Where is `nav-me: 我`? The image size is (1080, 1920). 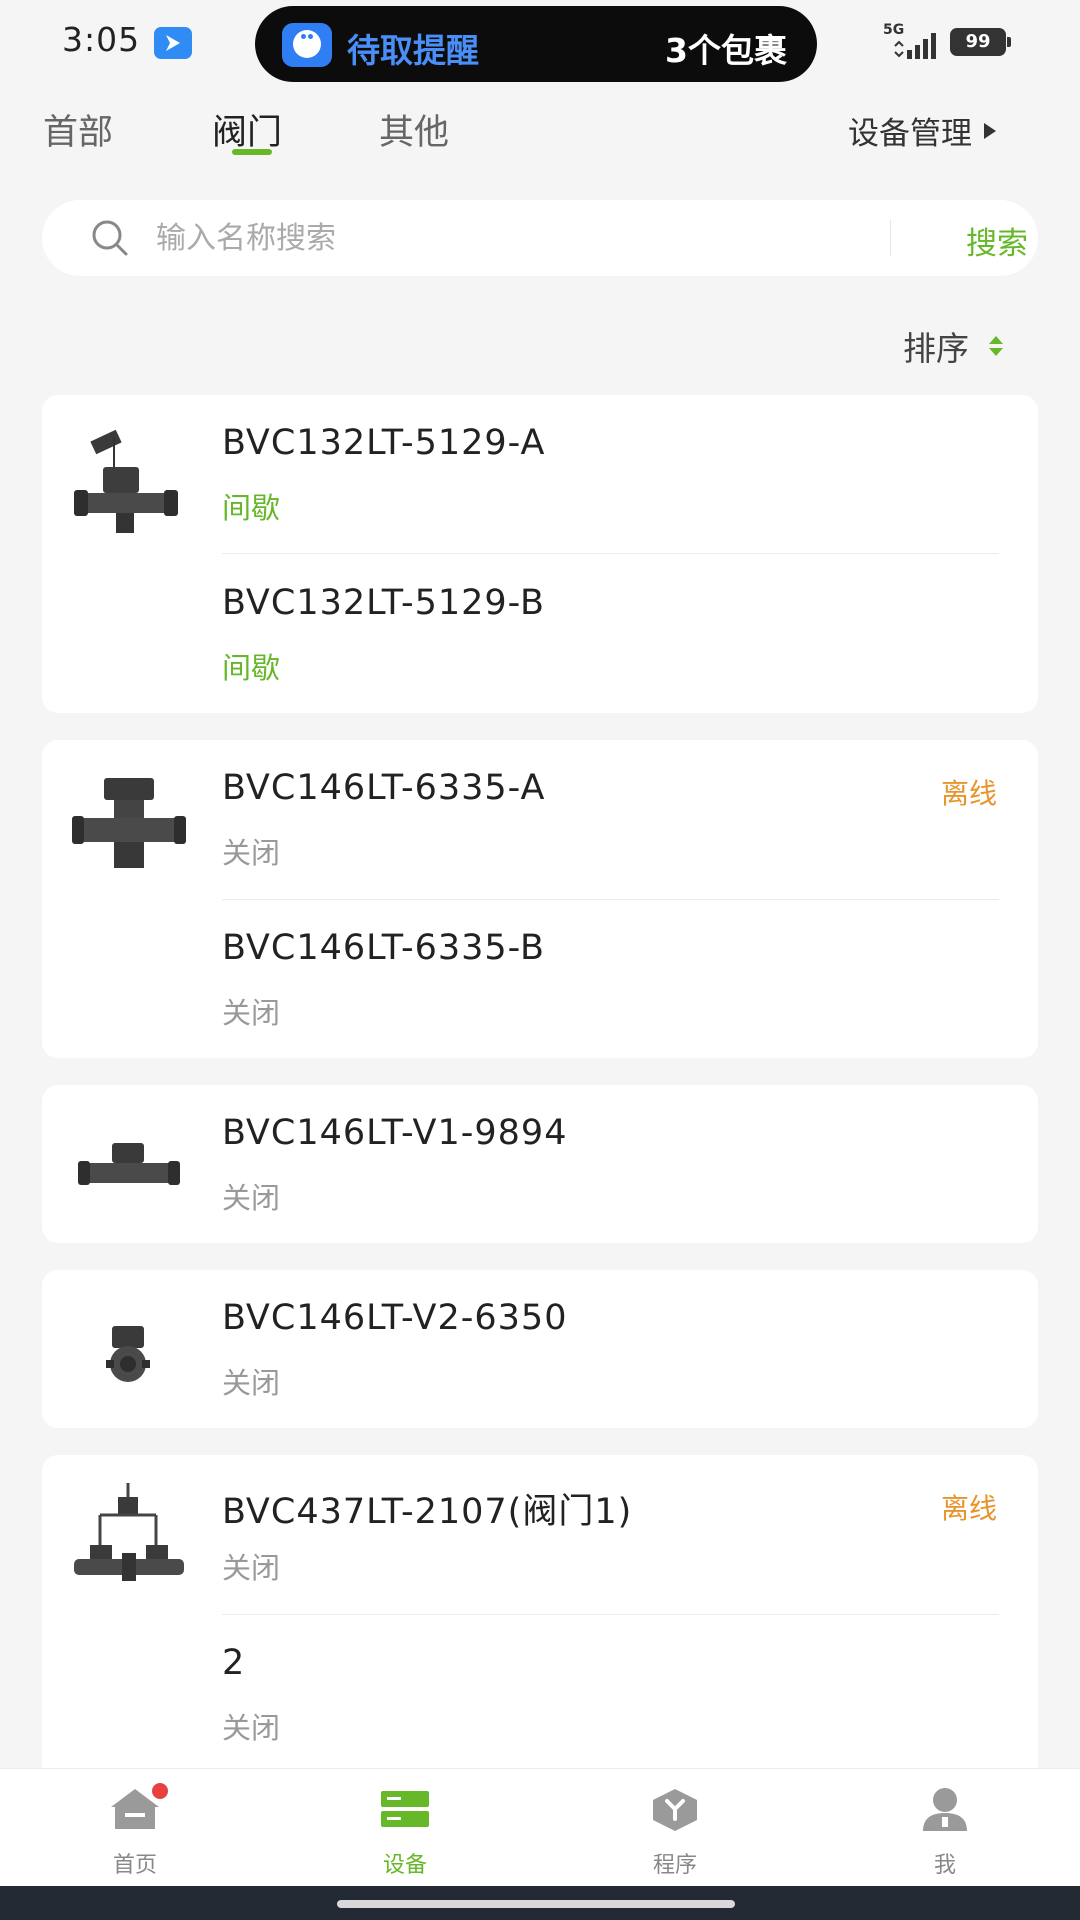 nav-me: 我 is located at coordinates (945, 1830).